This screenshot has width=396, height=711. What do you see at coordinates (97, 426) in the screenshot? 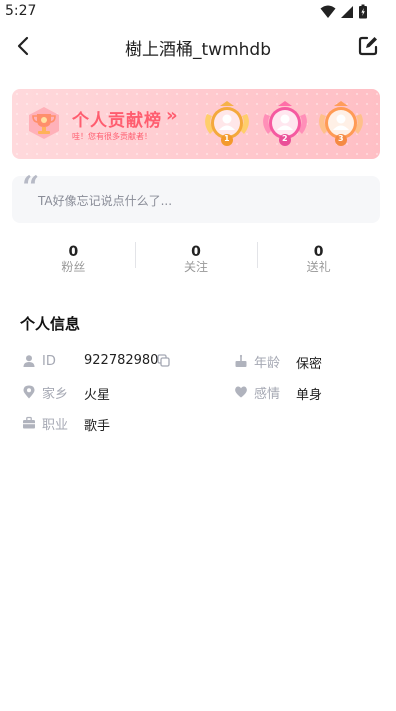
I see `job-value: 歌手` at bounding box center [97, 426].